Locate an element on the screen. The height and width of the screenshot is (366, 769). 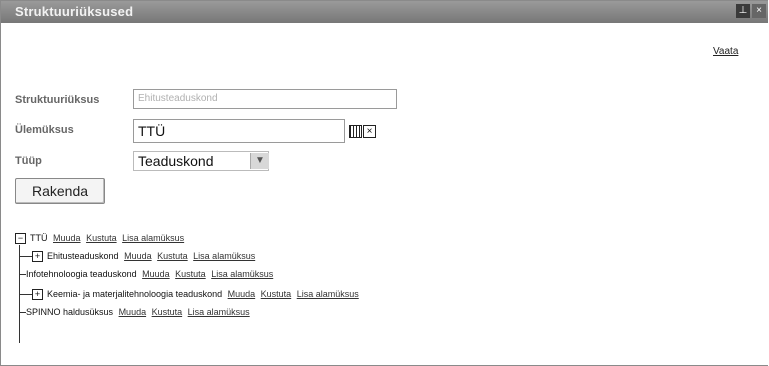
tree-item-label: Infotehnoloogia teaduskond is located at coordinates (81, 274).